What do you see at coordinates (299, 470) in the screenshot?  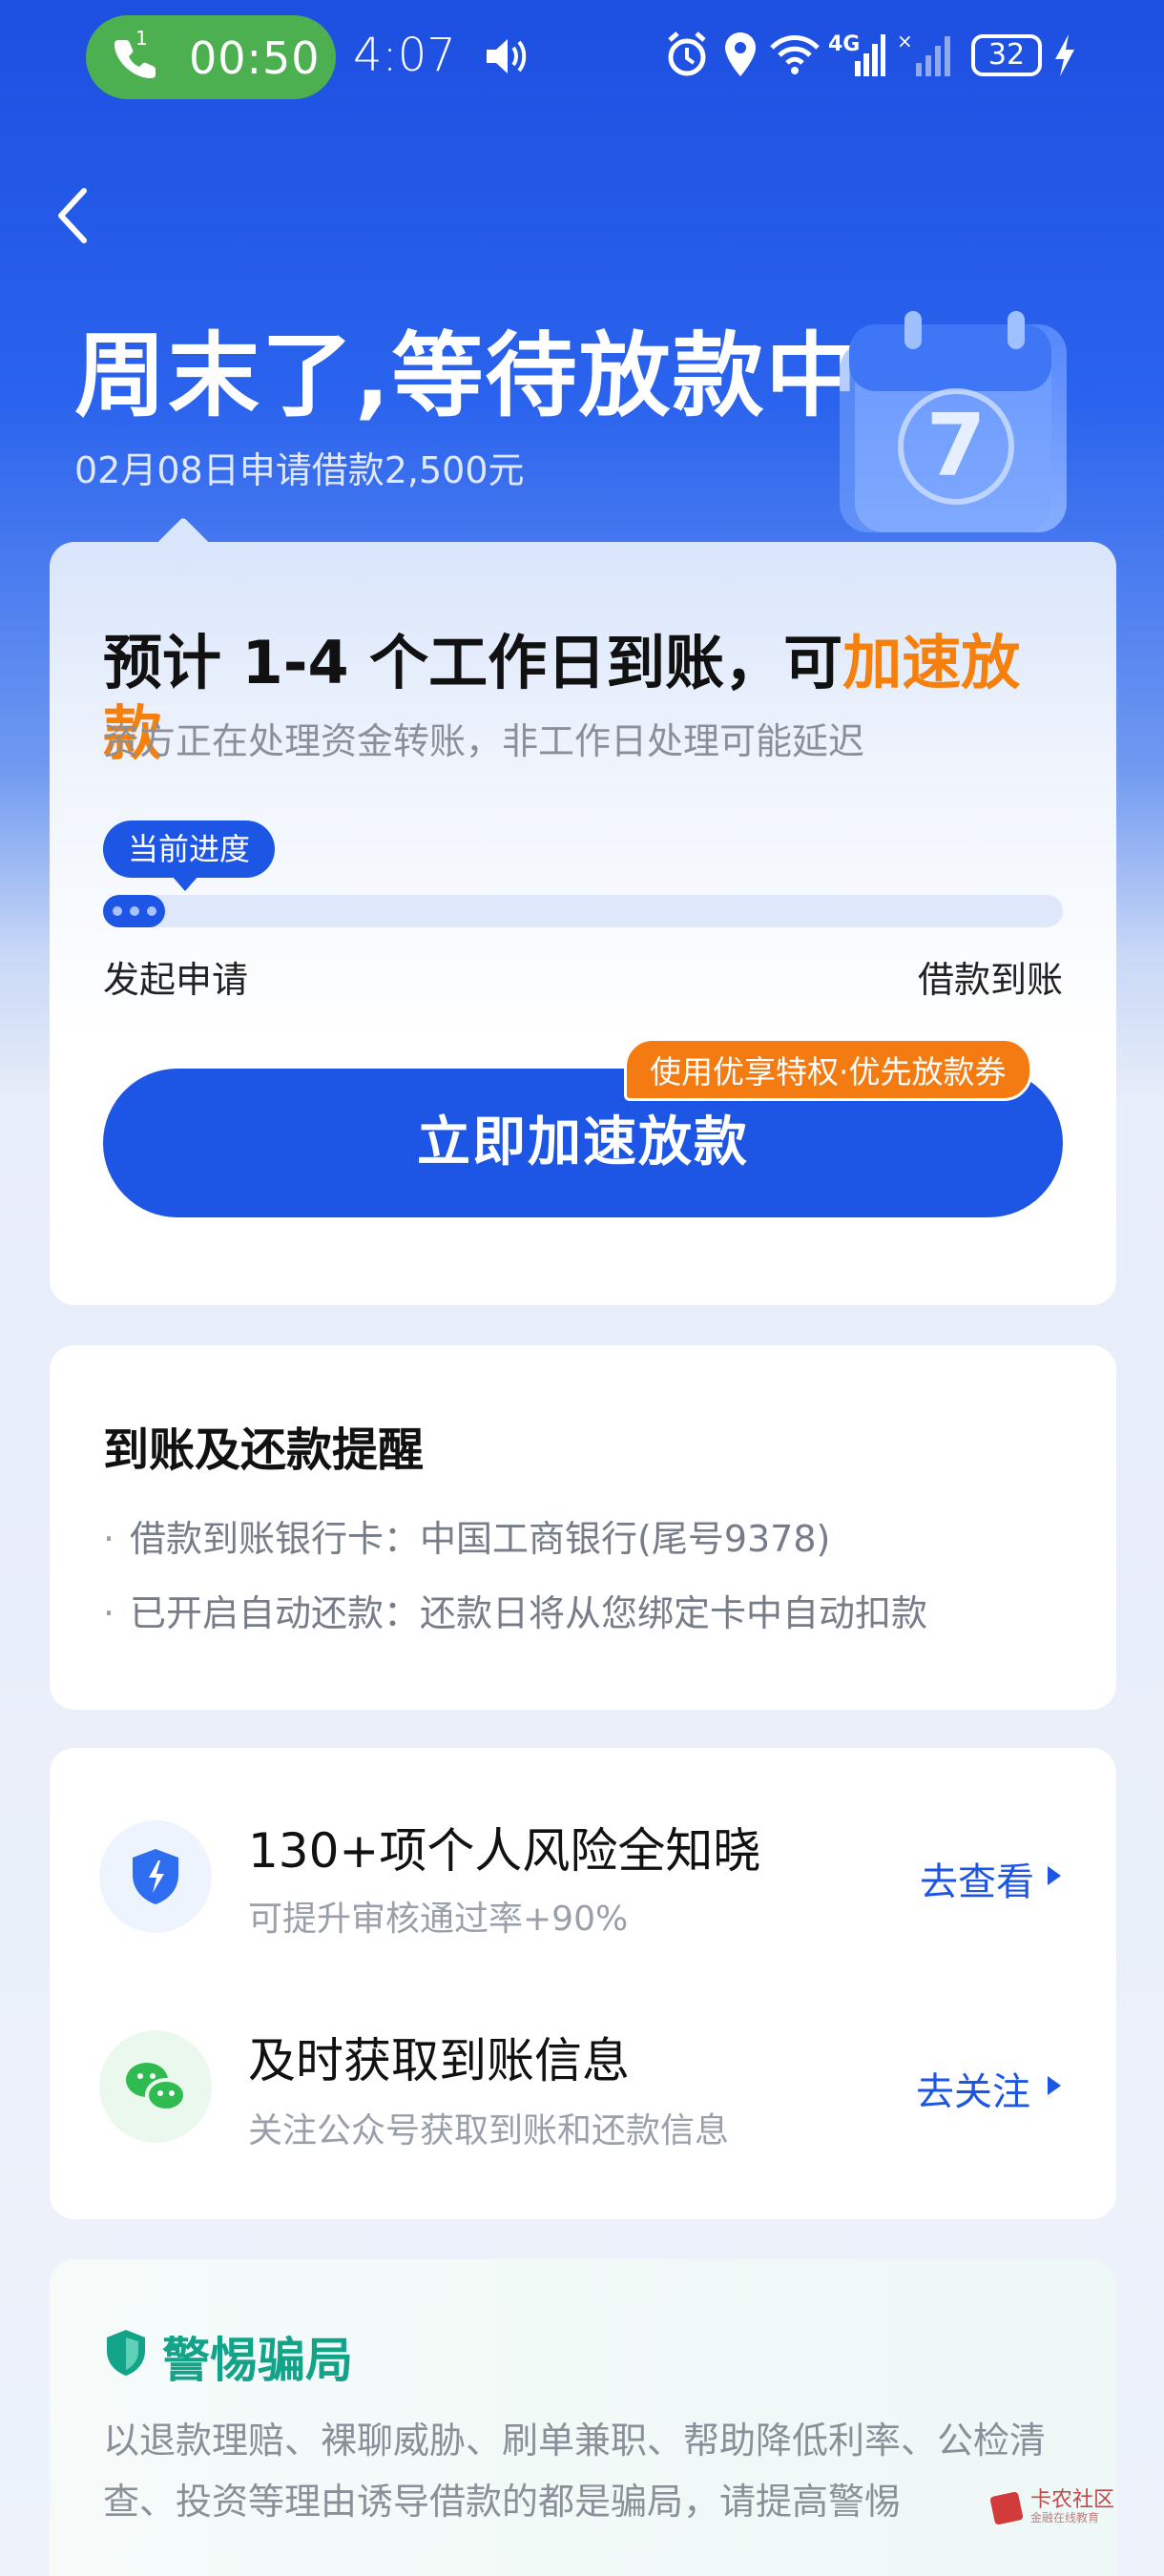 I see `loan-application-summary: 02月08日申请借款2,500元` at bounding box center [299, 470].